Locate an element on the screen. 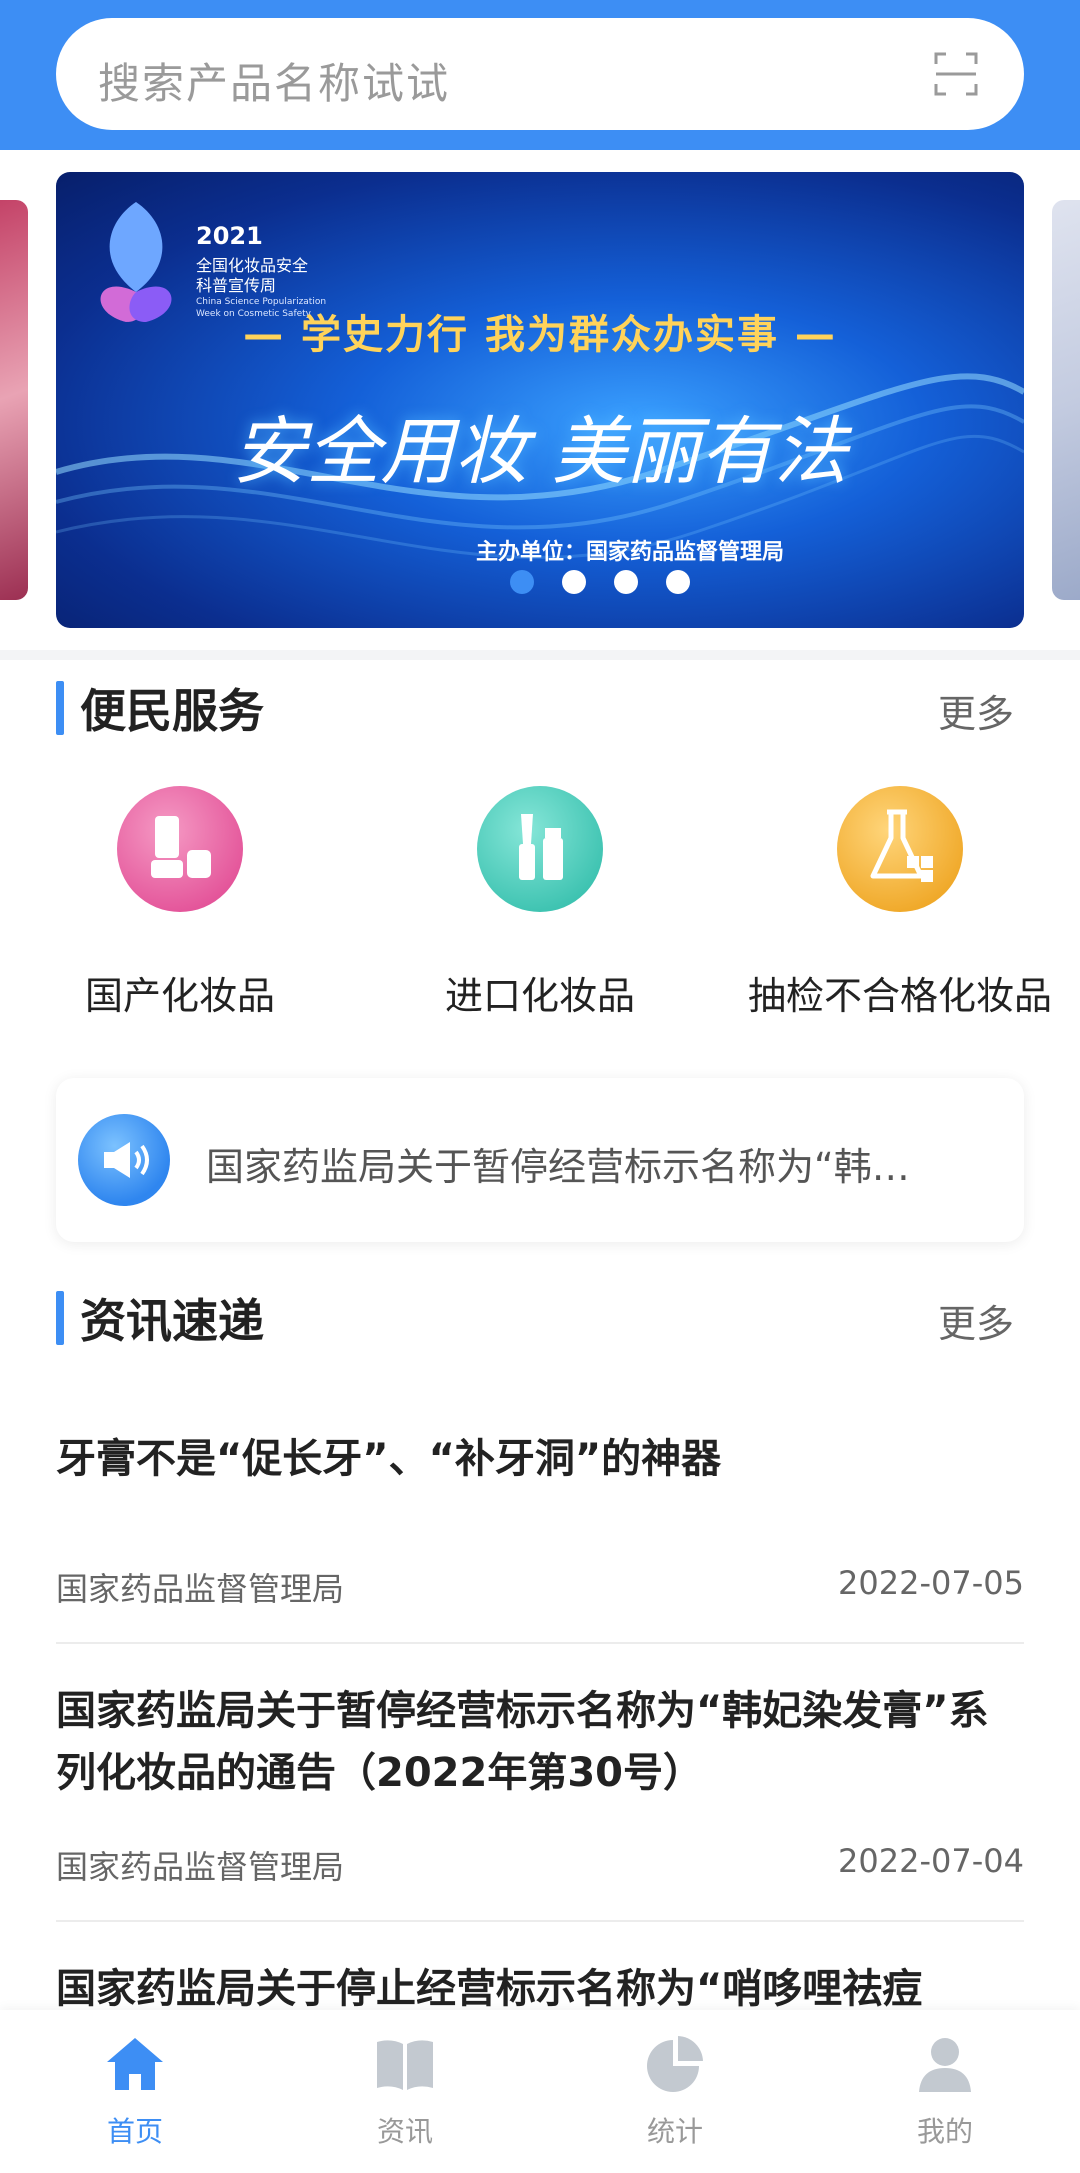 The width and height of the screenshot is (1080, 2173). service-label: 抽检不合格化妆品 is located at coordinates (899, 996).